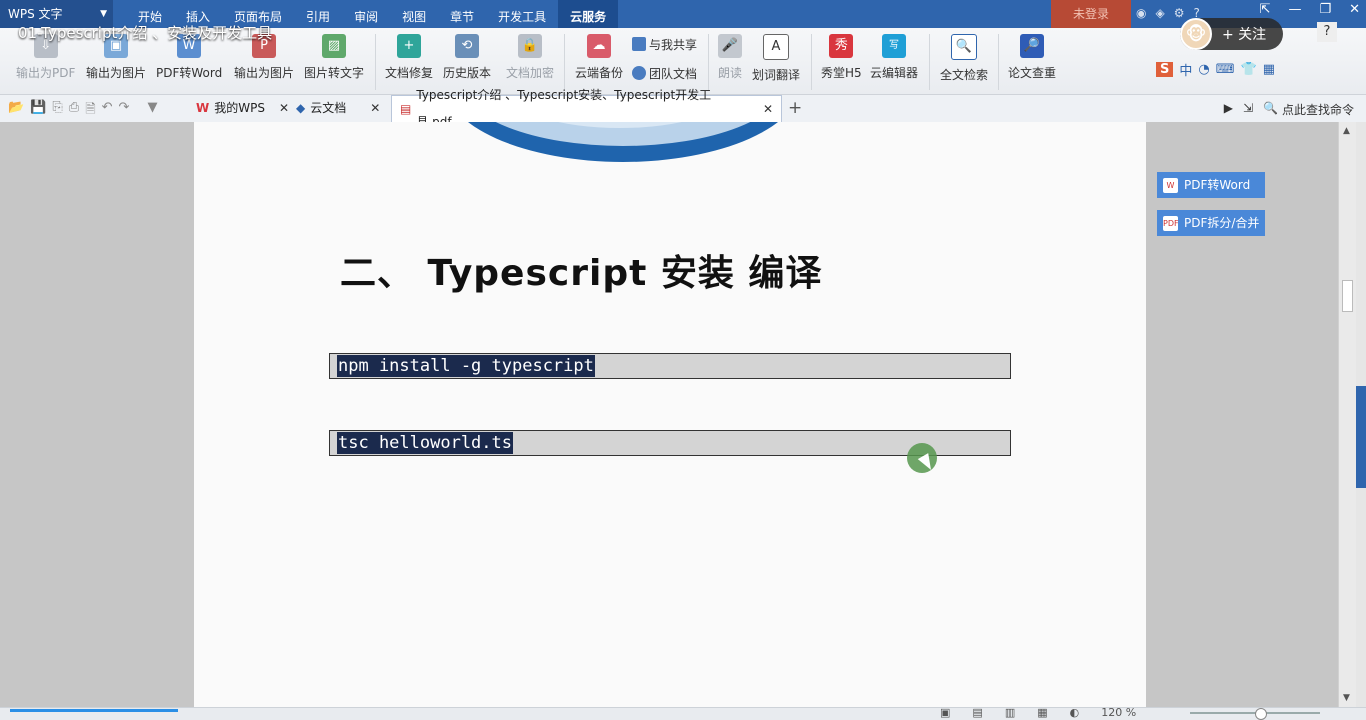 The image size is (1366, 720). What do you see at coordinates (964, 75) in the screenshot?
I see `fulltext-search-label: 全文检索` at bounding box center [964, 75].